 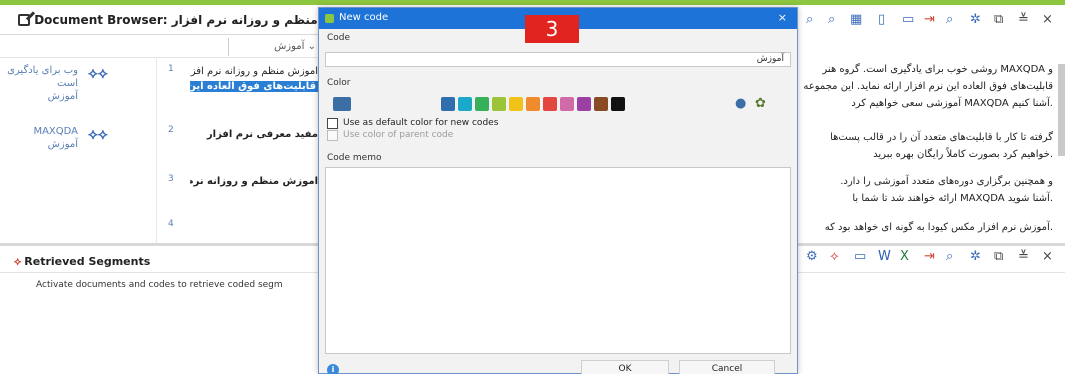 What do you see at coordinates (558, 59) in the screenshot?
I see `code-name-input: آموزش` at bounding box center [558, 59].